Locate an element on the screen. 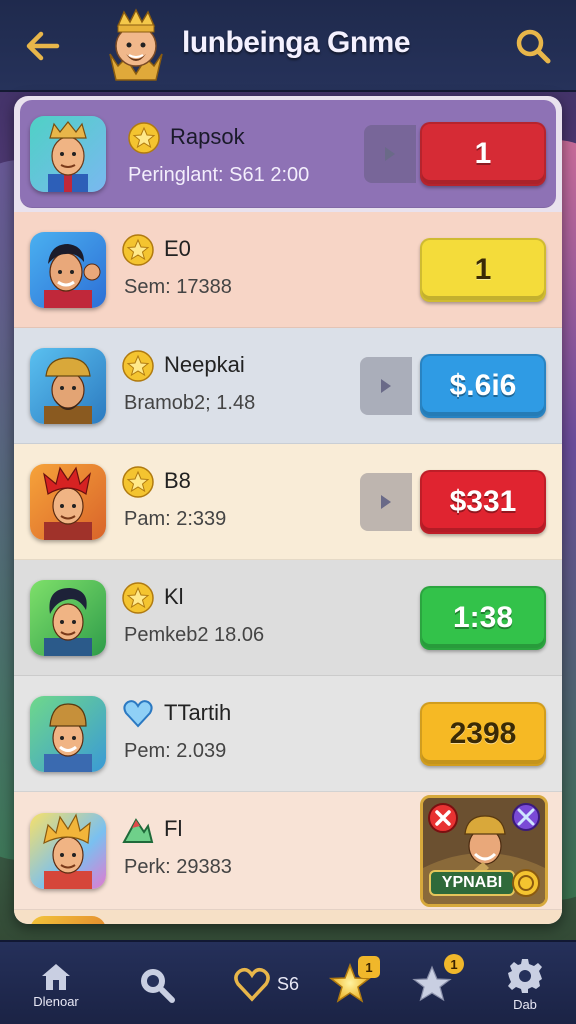 The width and height of the screenshot is (576, 1024). hero-card-label: YPNABI is located at coordinates (472, 882).